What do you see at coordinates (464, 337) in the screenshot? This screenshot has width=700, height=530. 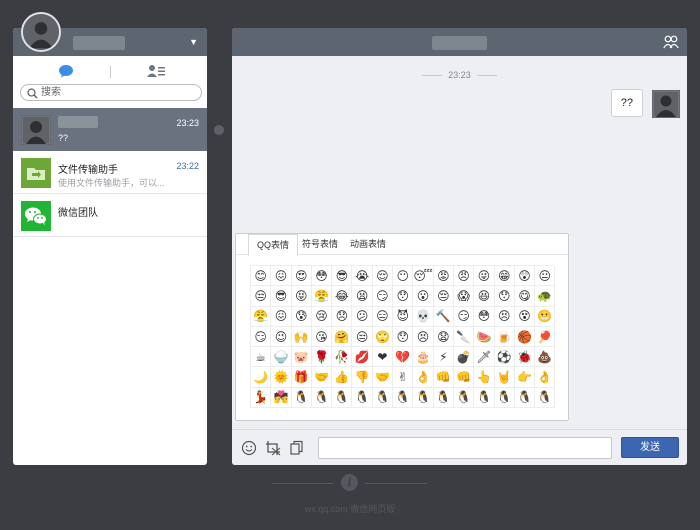 I see `emoji-cell: 🔪` at bounding box center [464, 337].